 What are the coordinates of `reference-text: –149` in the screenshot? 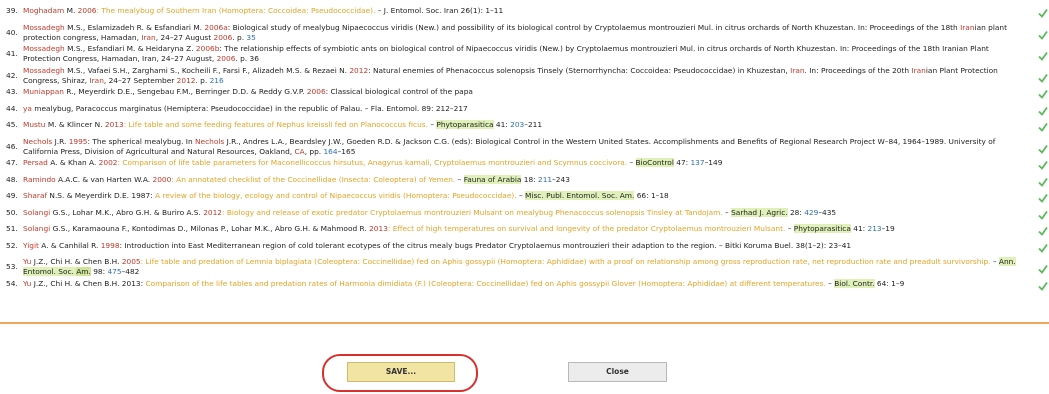 It's located at (713, 162).